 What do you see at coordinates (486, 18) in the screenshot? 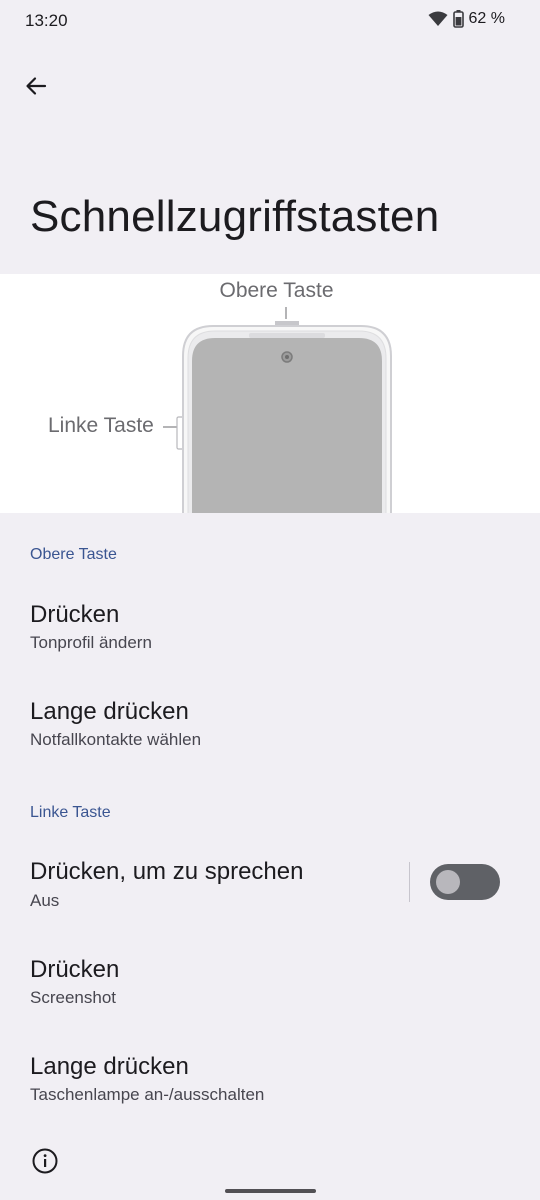
I see `battery-percent: 62 %` at bounding box center [486, 18].